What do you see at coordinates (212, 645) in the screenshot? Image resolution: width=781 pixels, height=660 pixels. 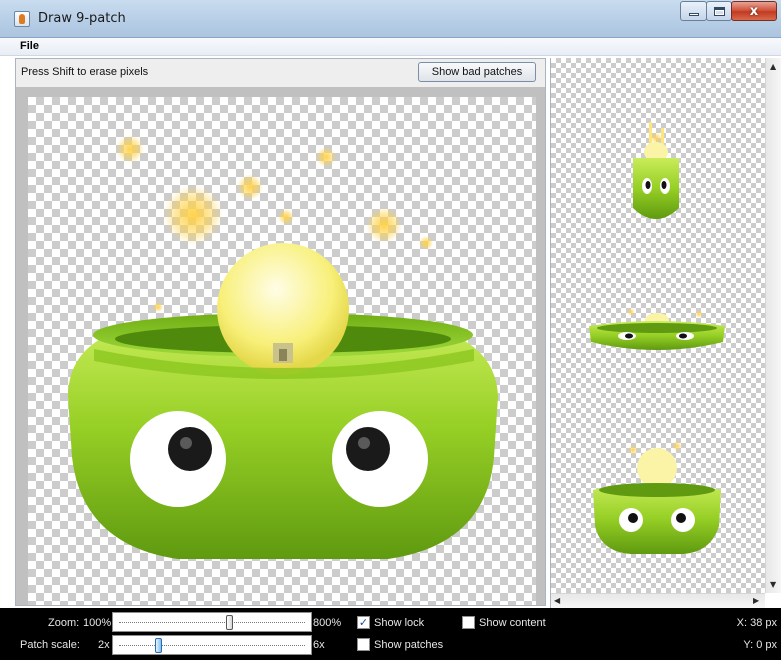 I see `patch-scale-slider` at bounding box center [212, 645].